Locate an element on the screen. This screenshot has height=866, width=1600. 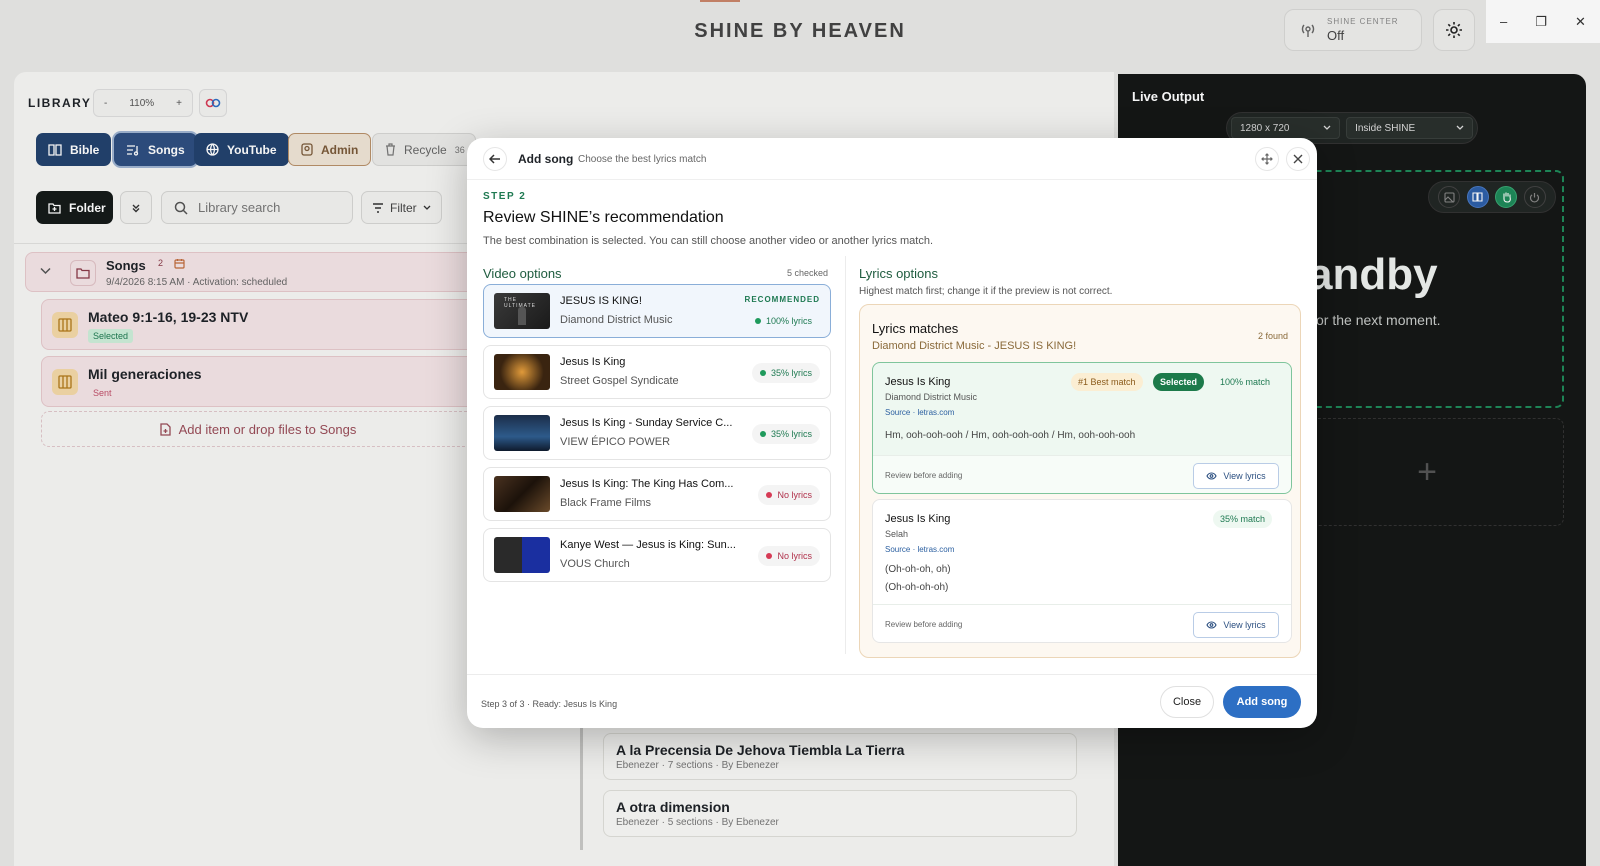
video-thumbnail: THE ULTIMATE is located at coordinates (522, 311).